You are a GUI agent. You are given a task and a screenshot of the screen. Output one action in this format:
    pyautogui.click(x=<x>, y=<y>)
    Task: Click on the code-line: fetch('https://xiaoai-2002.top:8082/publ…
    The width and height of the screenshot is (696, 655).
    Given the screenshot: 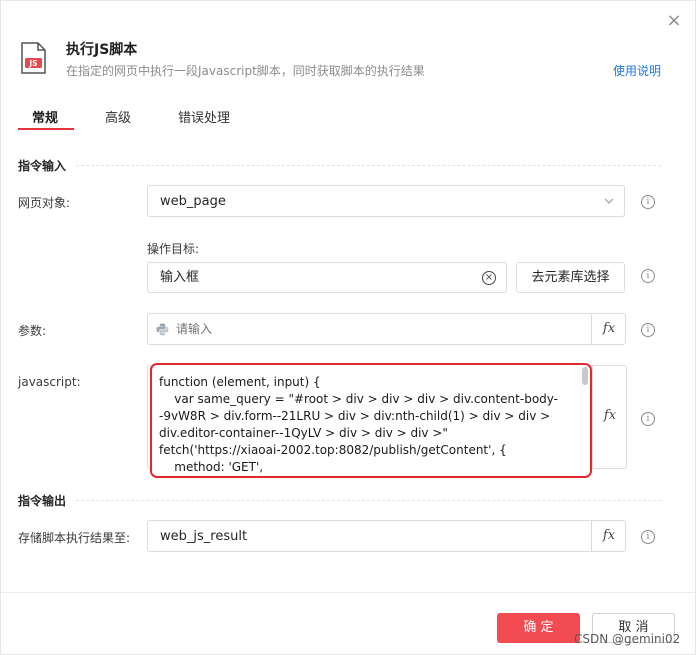 What is the action you would take?
    pyautogui.click(x=333, y=450)
    